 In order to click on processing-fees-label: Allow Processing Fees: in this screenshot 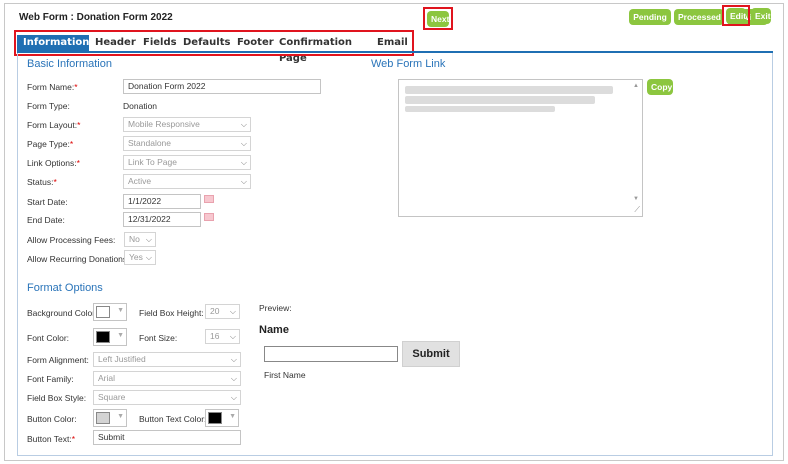, I will do `click(71, 240)`.